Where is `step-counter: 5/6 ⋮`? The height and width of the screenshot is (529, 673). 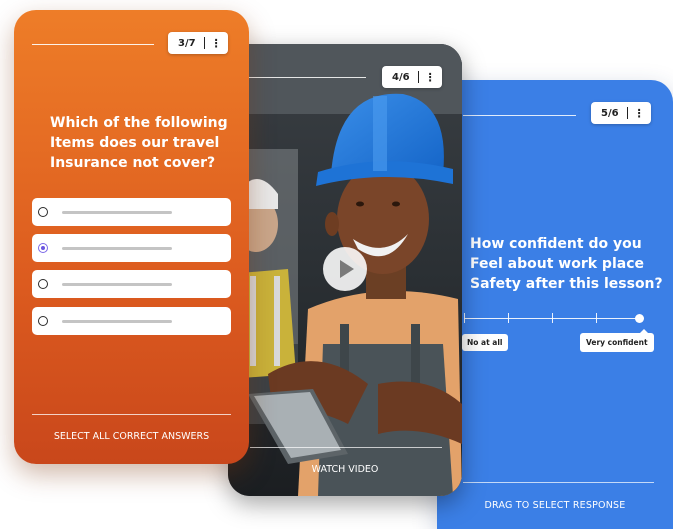 step-counter: 5/6 ⋮ is located at coordinates (621, 113).